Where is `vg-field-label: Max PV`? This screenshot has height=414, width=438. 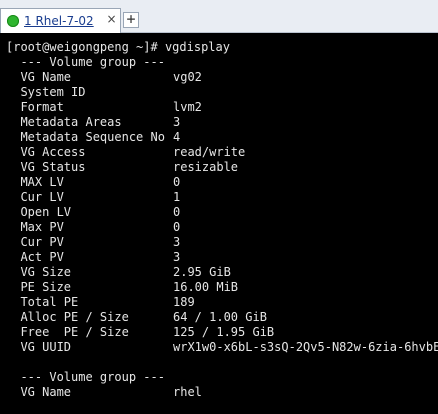
vg-field-label: Max PV is located at coordinates (35, 227).